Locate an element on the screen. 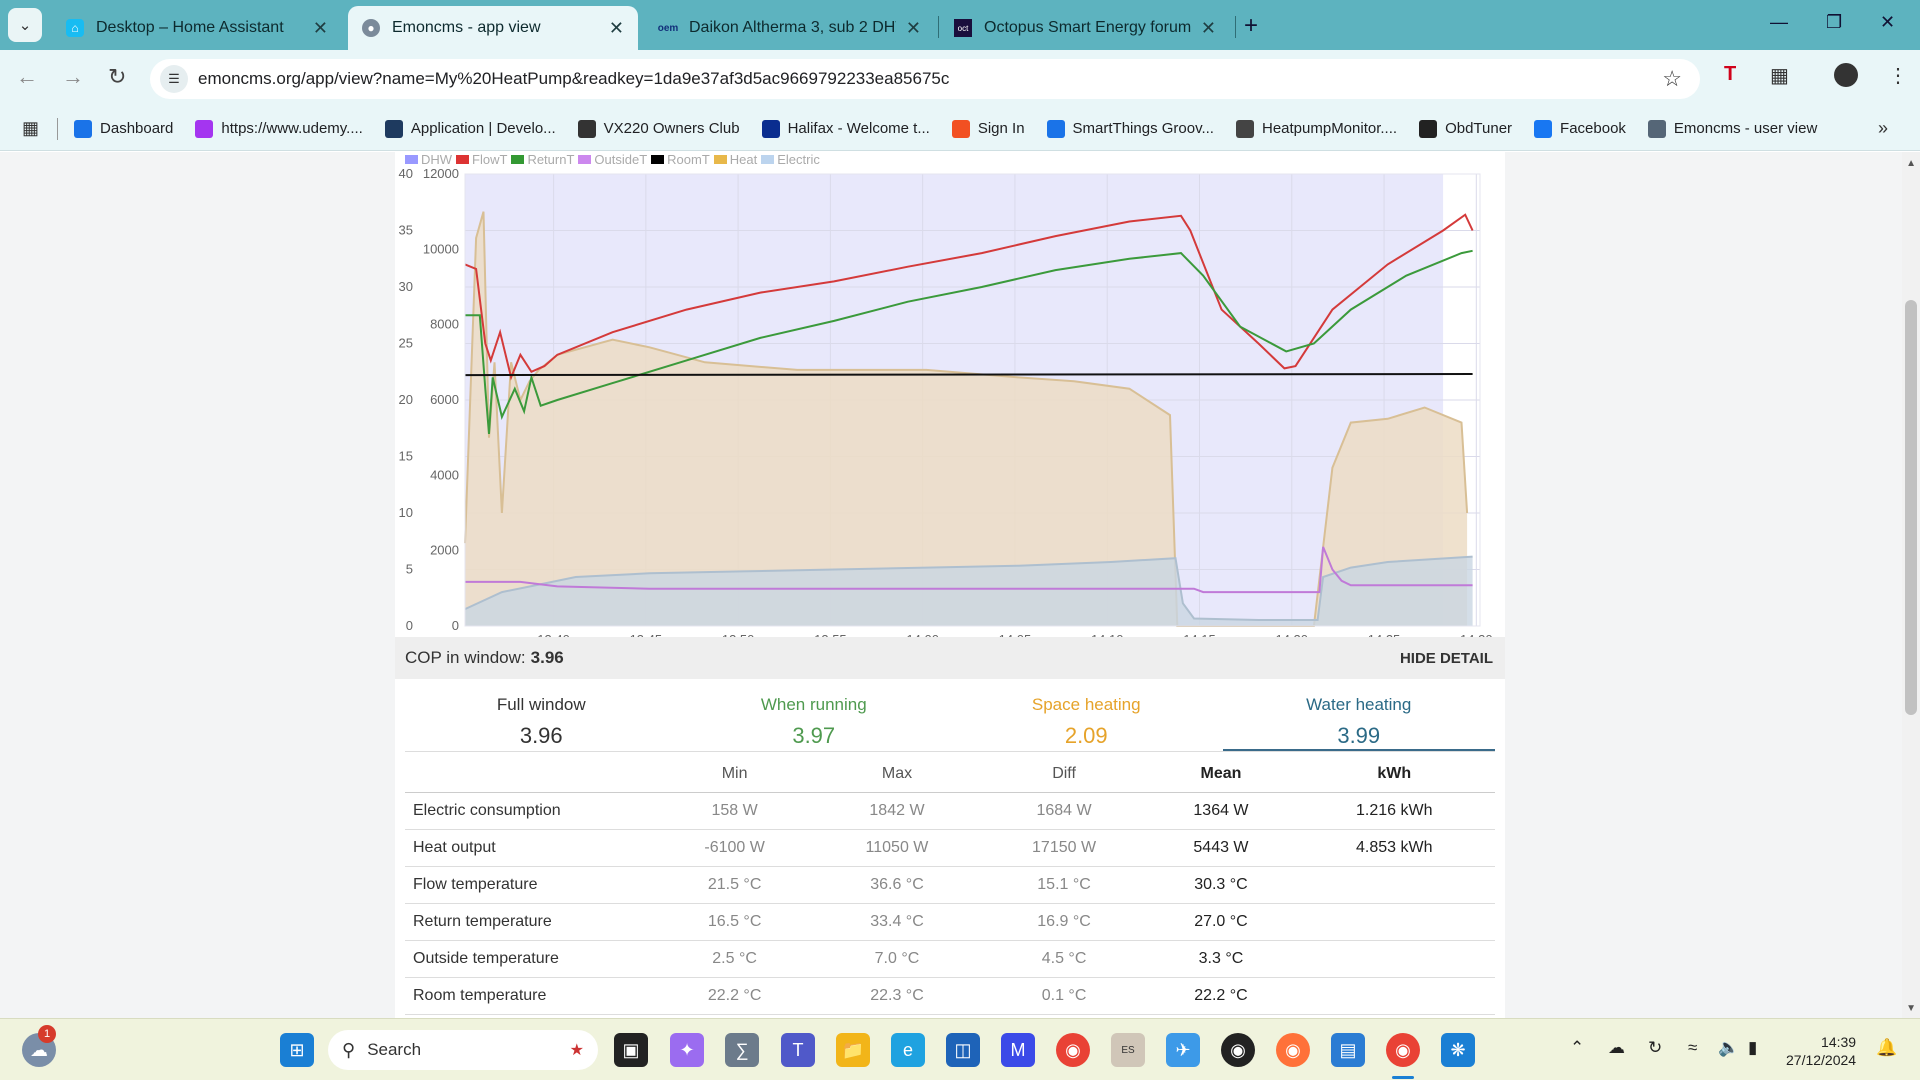 The image size is (1920, 1080). new-tab-button: + is located at coordinates (1251, 26).